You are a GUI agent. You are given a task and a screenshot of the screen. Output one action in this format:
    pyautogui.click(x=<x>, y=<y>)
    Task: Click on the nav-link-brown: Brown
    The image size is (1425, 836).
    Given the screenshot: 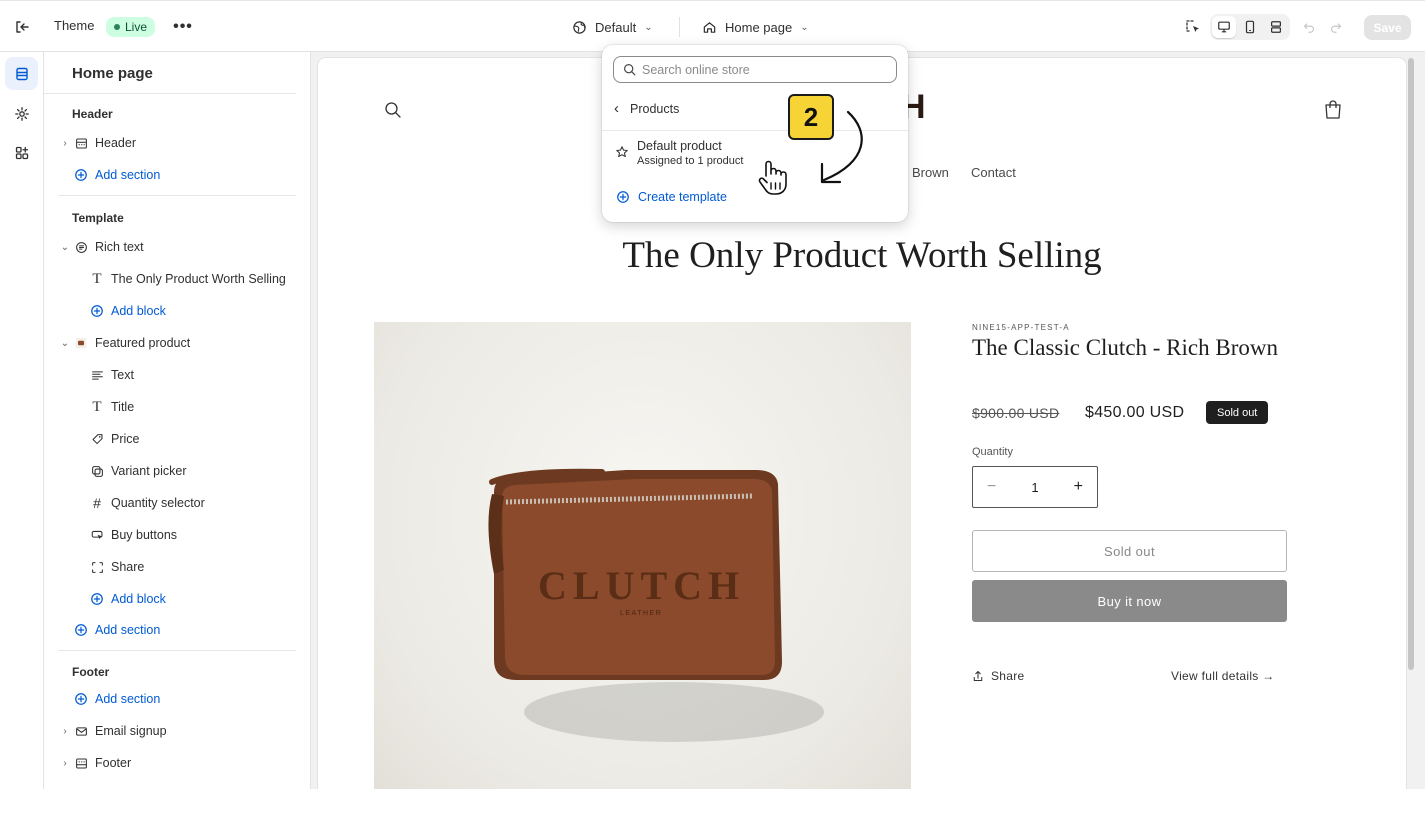 What is the action you would take?
    pyautogui.click(x=930, y=172)
    